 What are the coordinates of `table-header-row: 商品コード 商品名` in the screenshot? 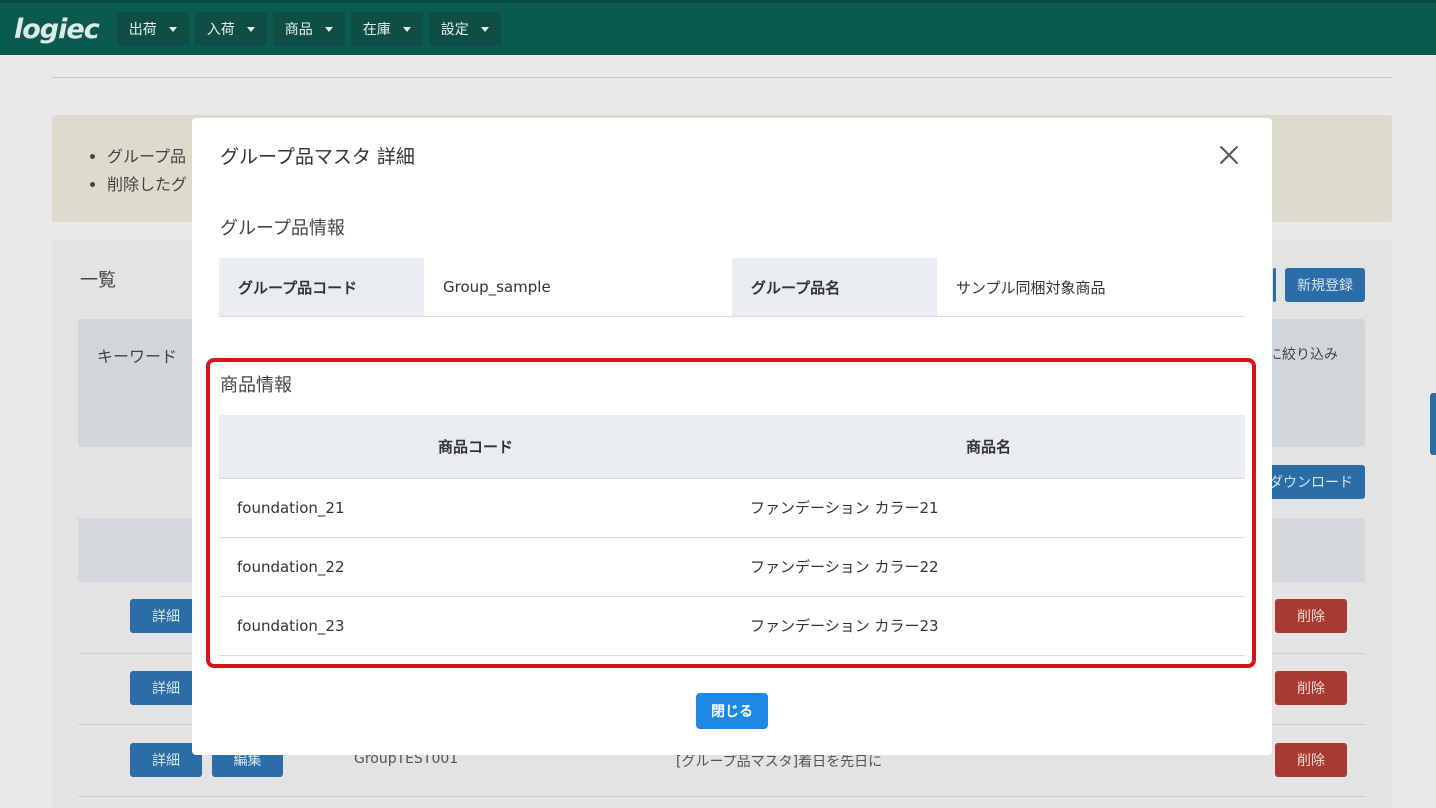 It's located at (732, 447).